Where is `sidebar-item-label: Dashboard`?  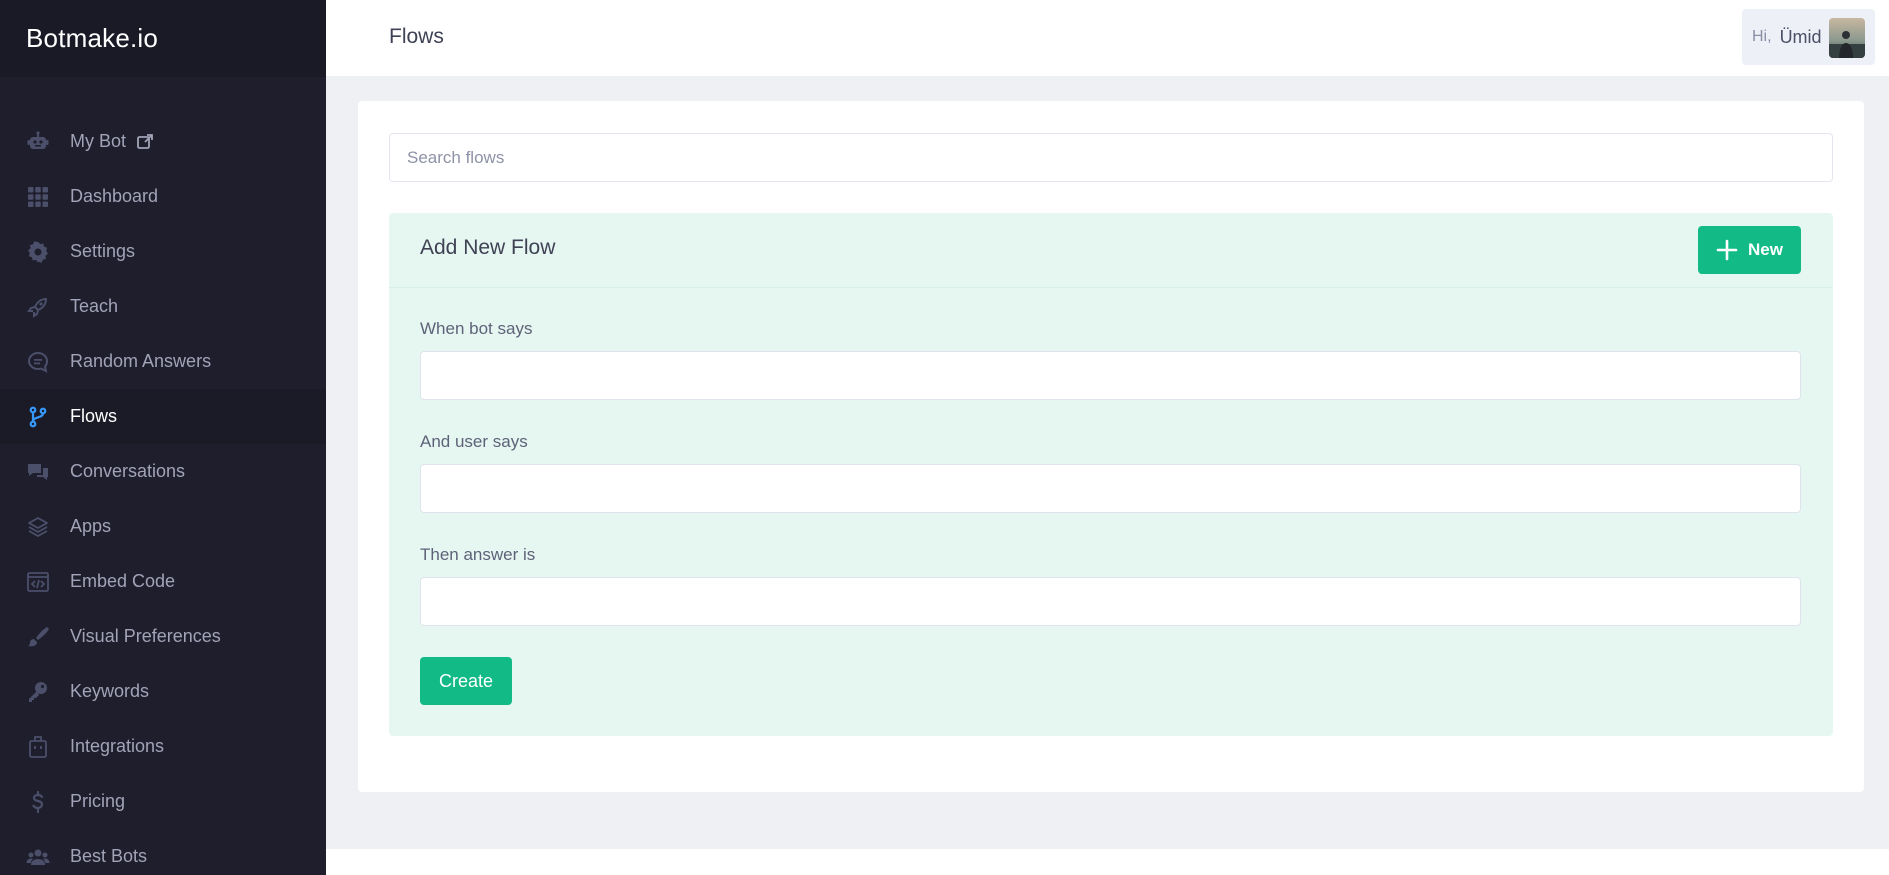 sidebar-item-label: Dashboard is located at coordinates (114, 196).